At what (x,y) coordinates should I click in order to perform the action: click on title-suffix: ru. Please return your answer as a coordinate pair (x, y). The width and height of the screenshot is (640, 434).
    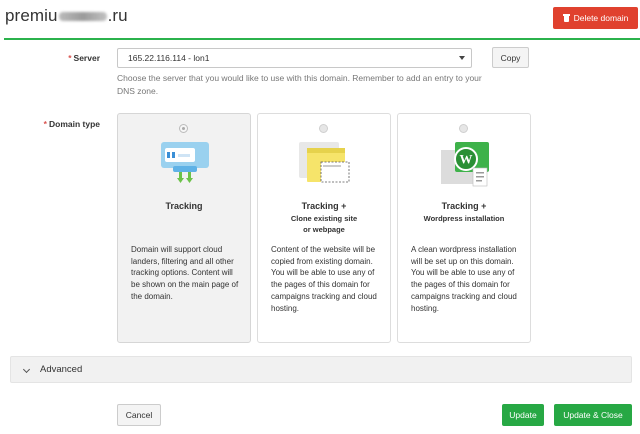
    Looking at the image, I should click on (120, 15).